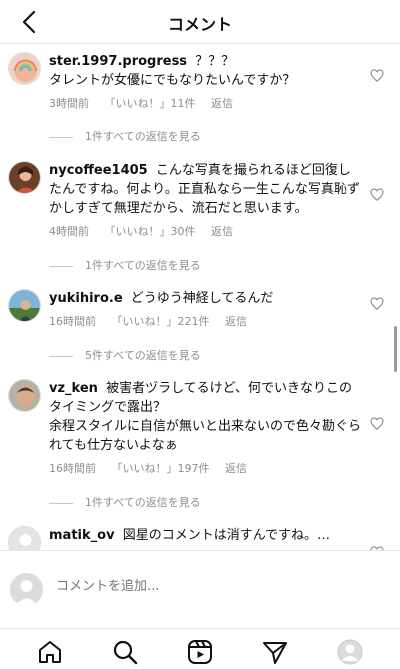 Image resolution: width=400 pixels, height=669 pixels. What do you see at coordinates (143, 355) in the screenshot?
I see `view-replies-label: 5件すべての返信を見る` at bounding box center [143, 355].